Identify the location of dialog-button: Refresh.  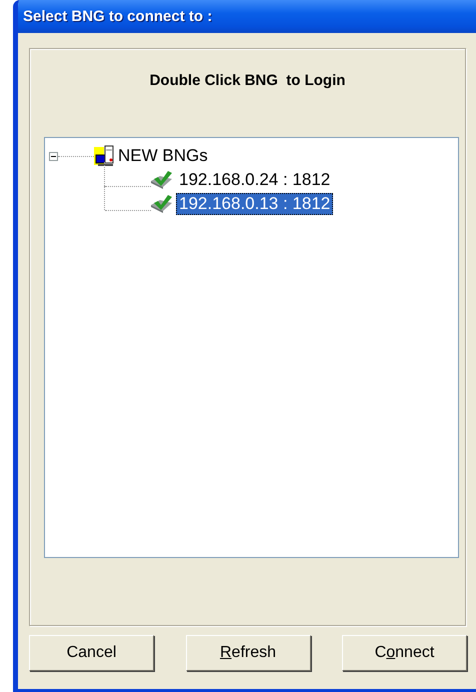
(248, 653).